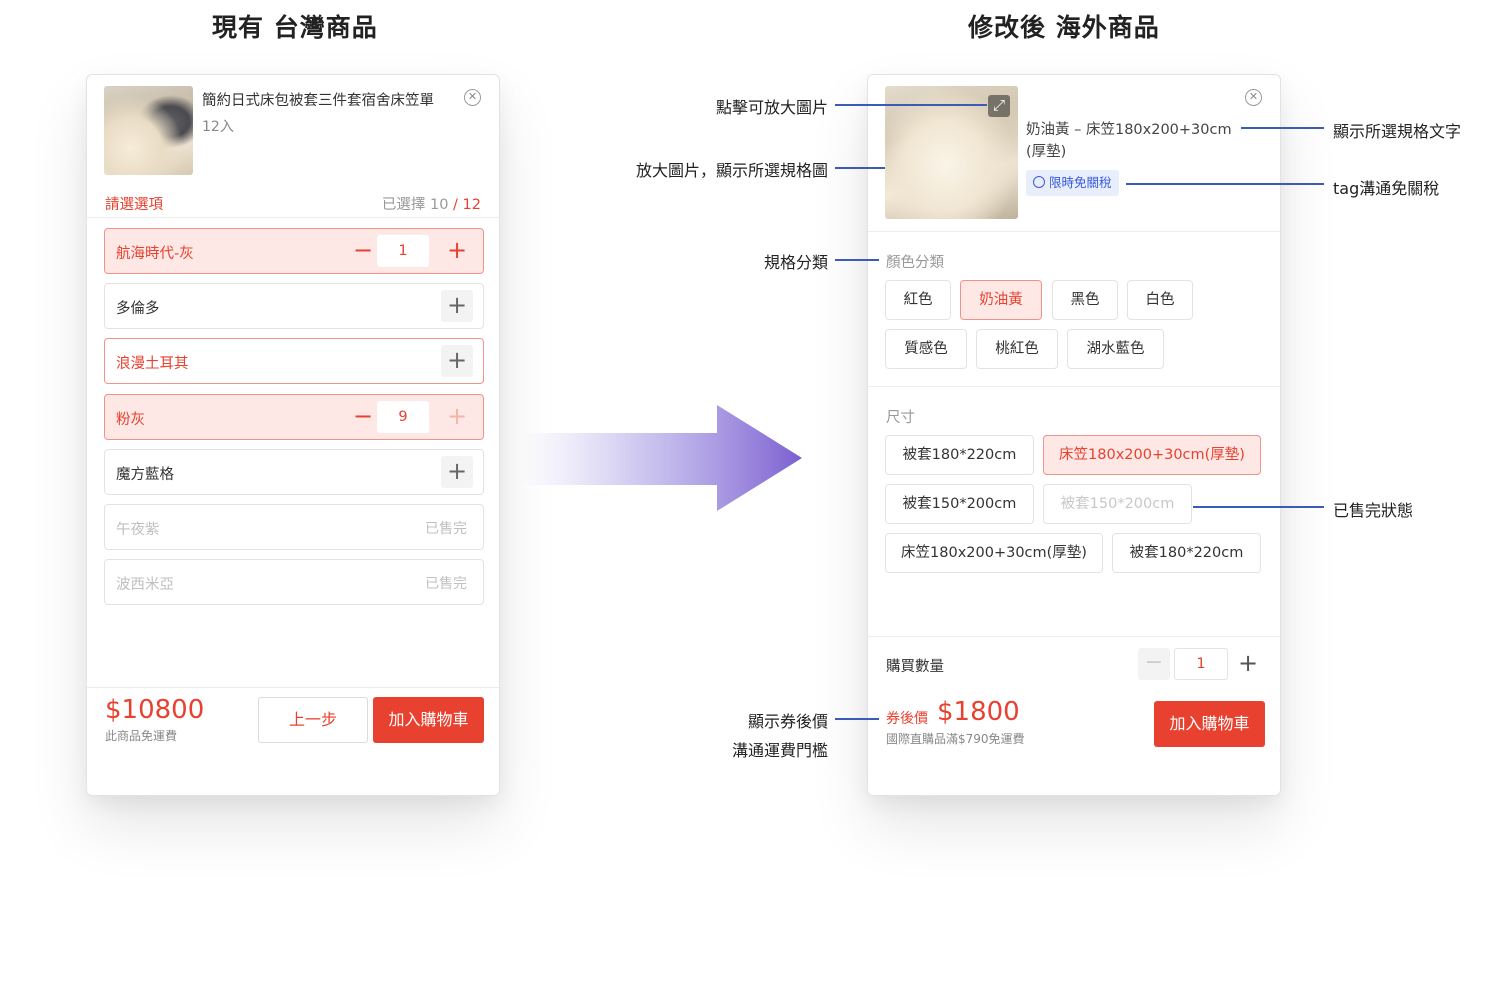  What do you see at coordinates (900, 418) in the screenshot?
I see `size-section-label: 尺寸` at bounding box center [900, 418].